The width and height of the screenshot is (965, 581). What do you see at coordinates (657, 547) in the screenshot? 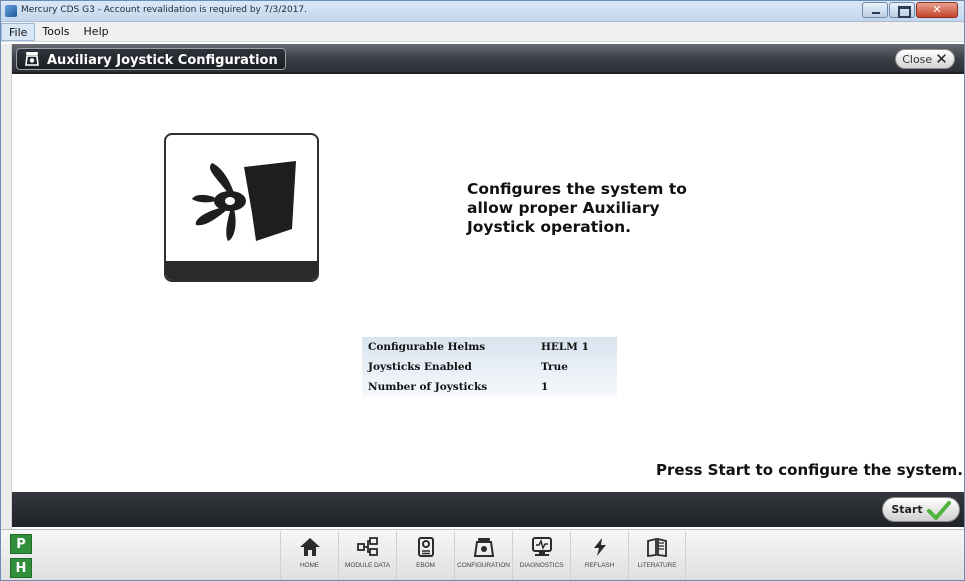
I see `literature-icon` at bounding box center [657, 547].